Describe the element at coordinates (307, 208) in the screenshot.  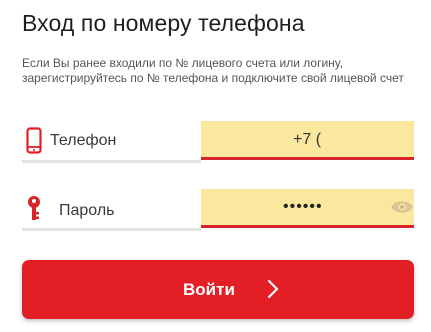
I see `password-input` at that location.